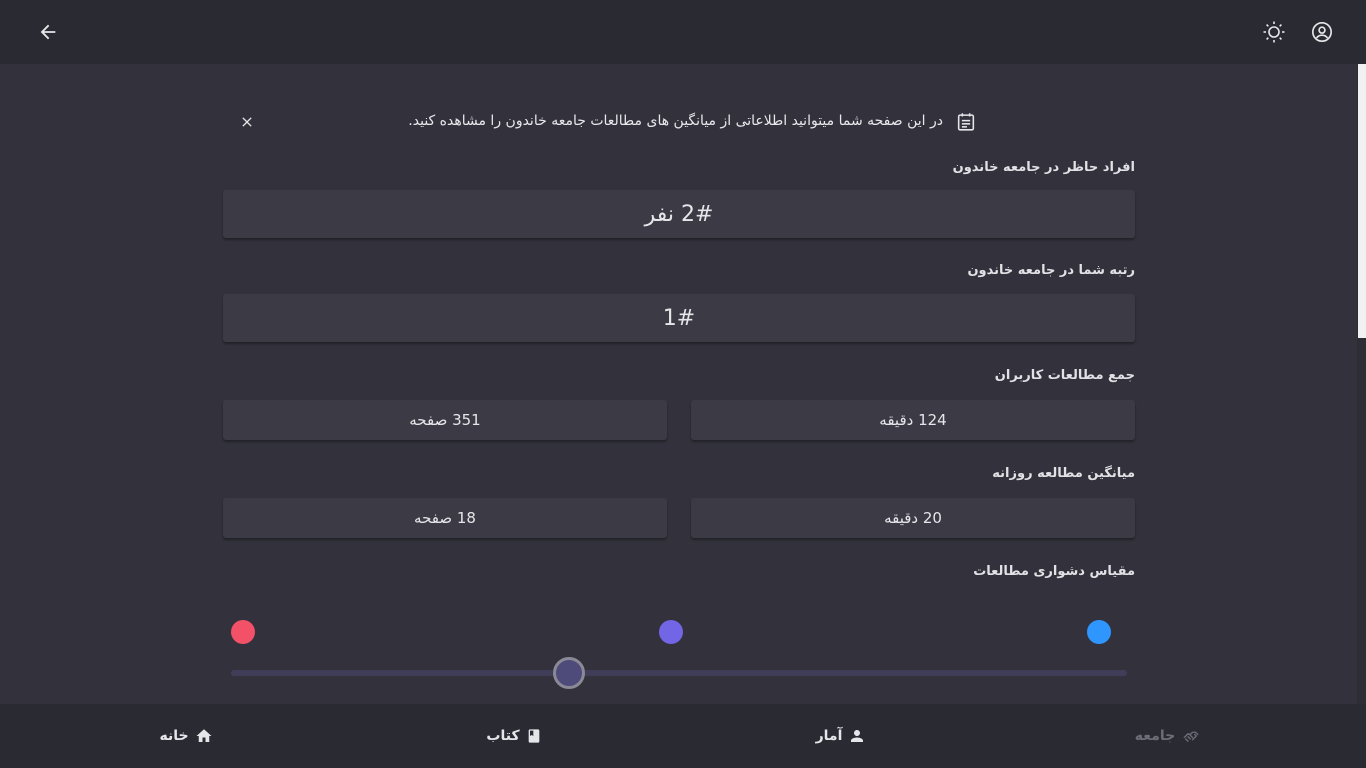 The image size is (1366, 768). What do you see at coordinates (966, 124) in the screenshot?
I see `calendar-note-icon` at bounding box center [966, 124].